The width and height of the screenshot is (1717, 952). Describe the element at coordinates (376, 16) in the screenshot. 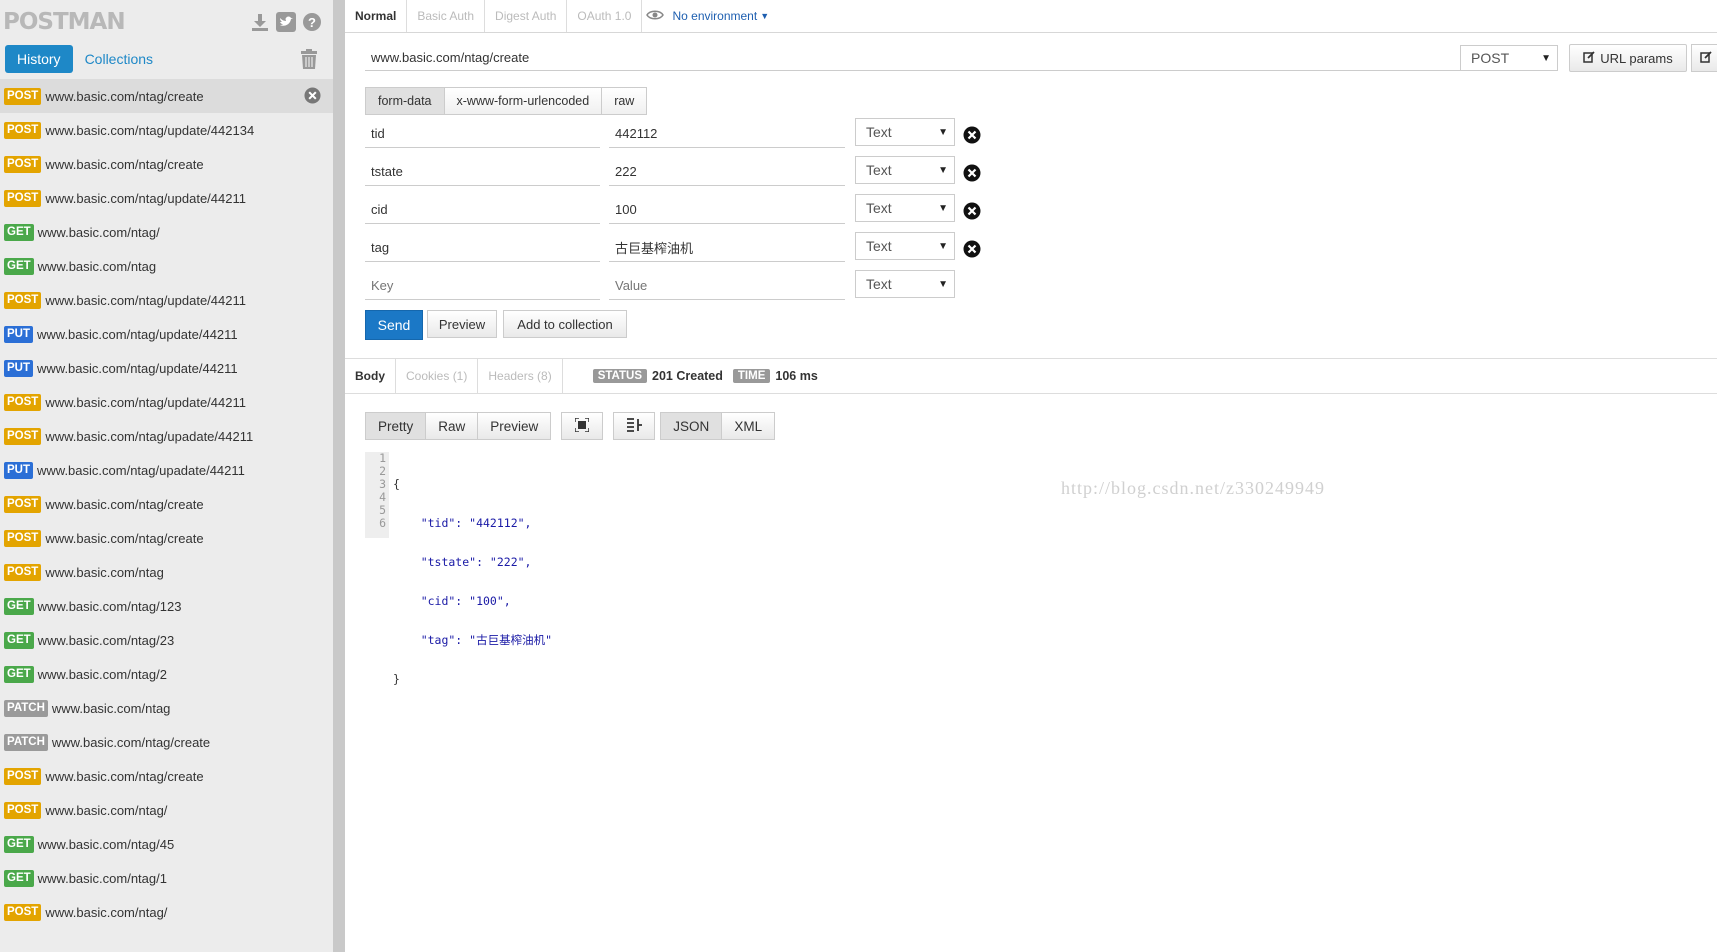

I see `tab-normal: Normal` at that location.